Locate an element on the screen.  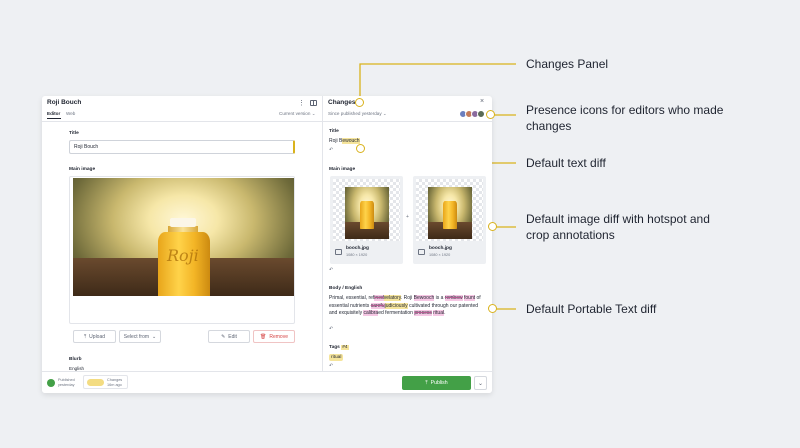
publish-button: ⤒ Publish is located at coordinates (436, 383).